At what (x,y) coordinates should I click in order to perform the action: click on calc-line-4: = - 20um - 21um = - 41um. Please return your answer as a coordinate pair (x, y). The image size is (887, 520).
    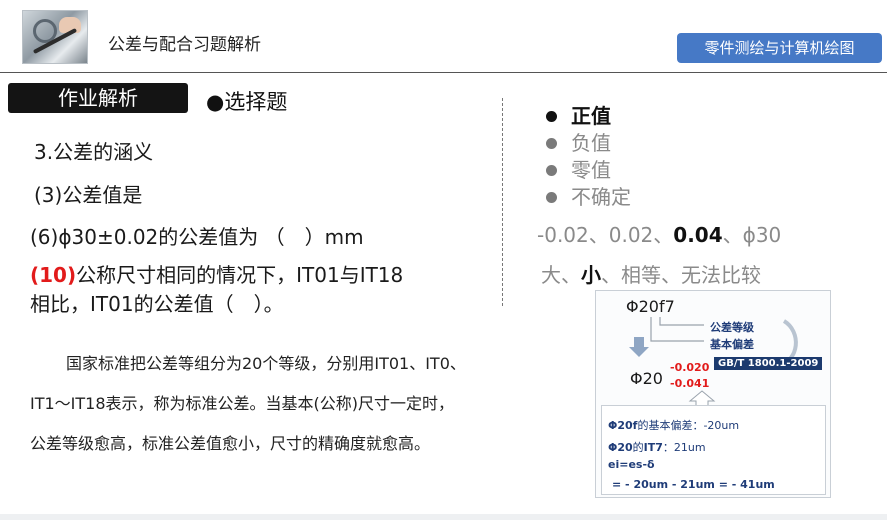
    Looking at the image, I should click on (693, 484).